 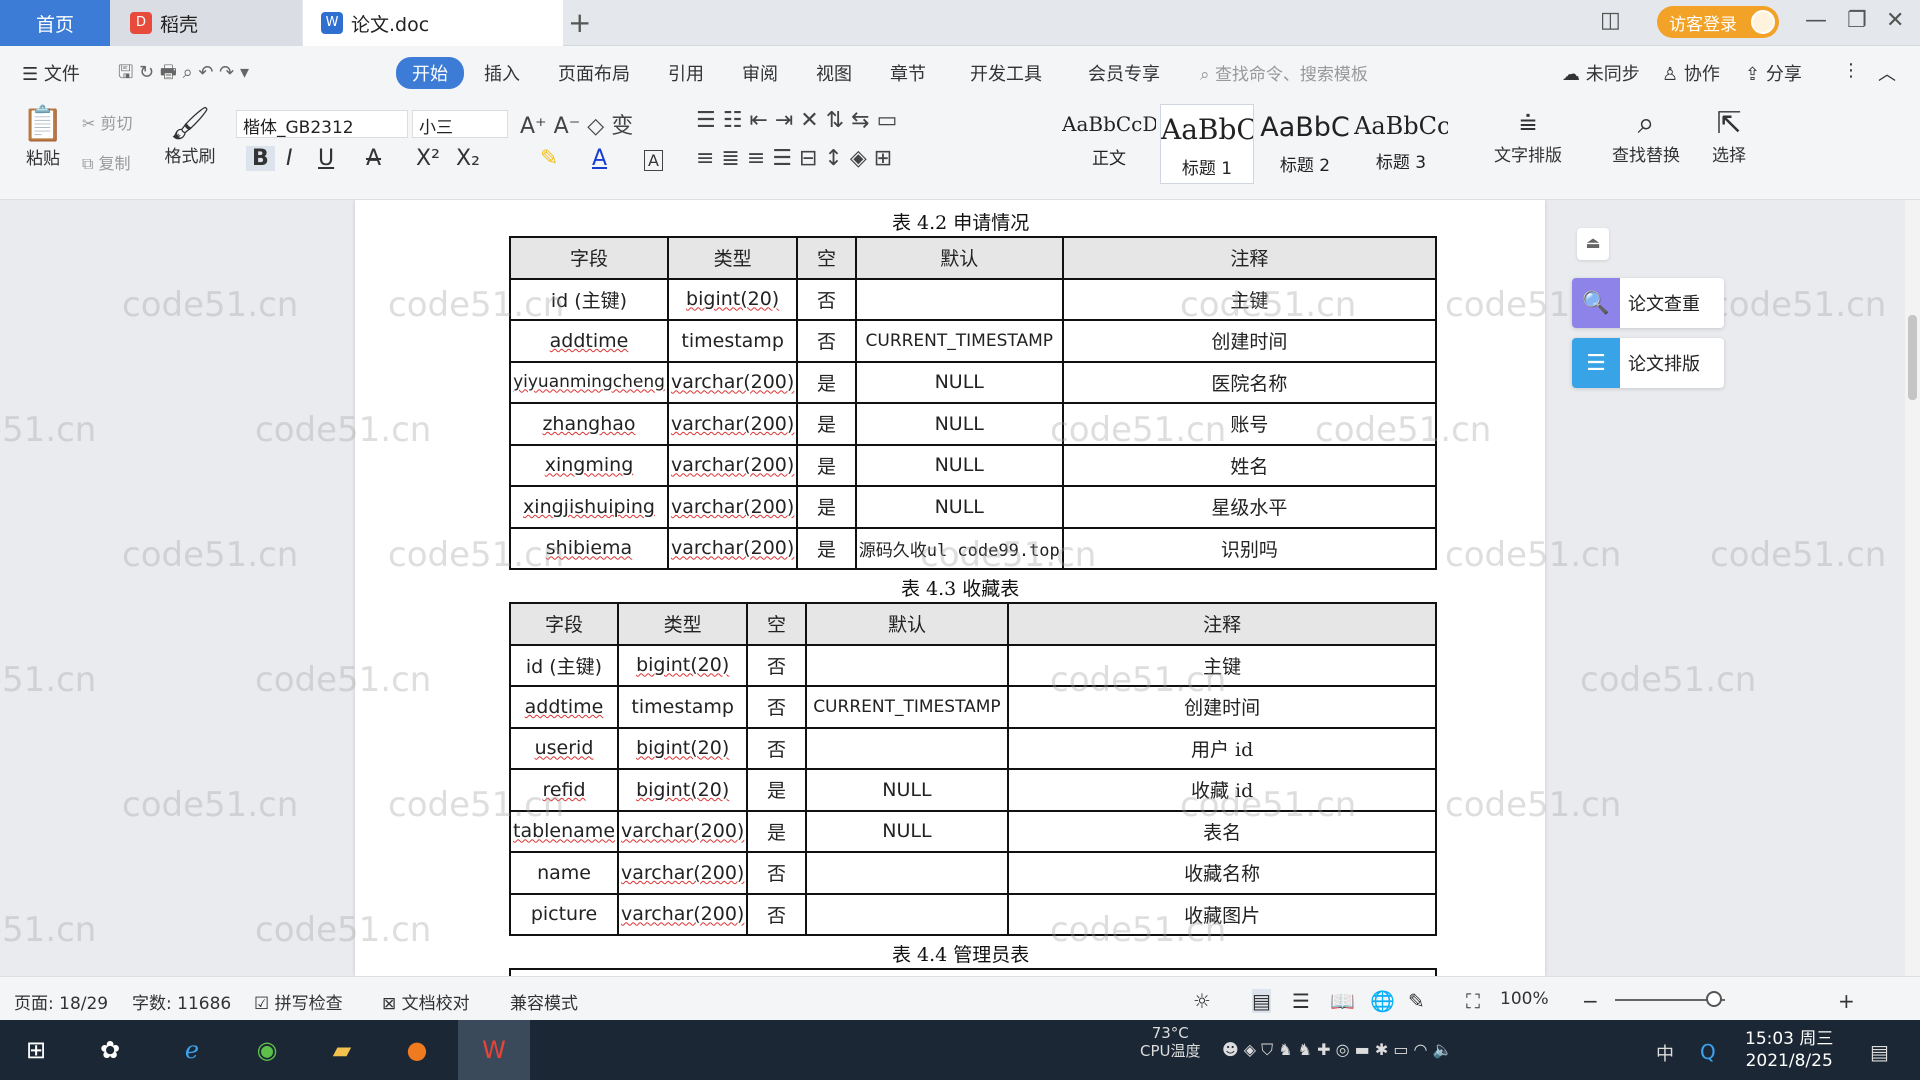 What do you see at coordinates (1887, 73) in the screenshot?
I see `collapse-ribbon-icon: ︿` at bounding box center [1887, 73].